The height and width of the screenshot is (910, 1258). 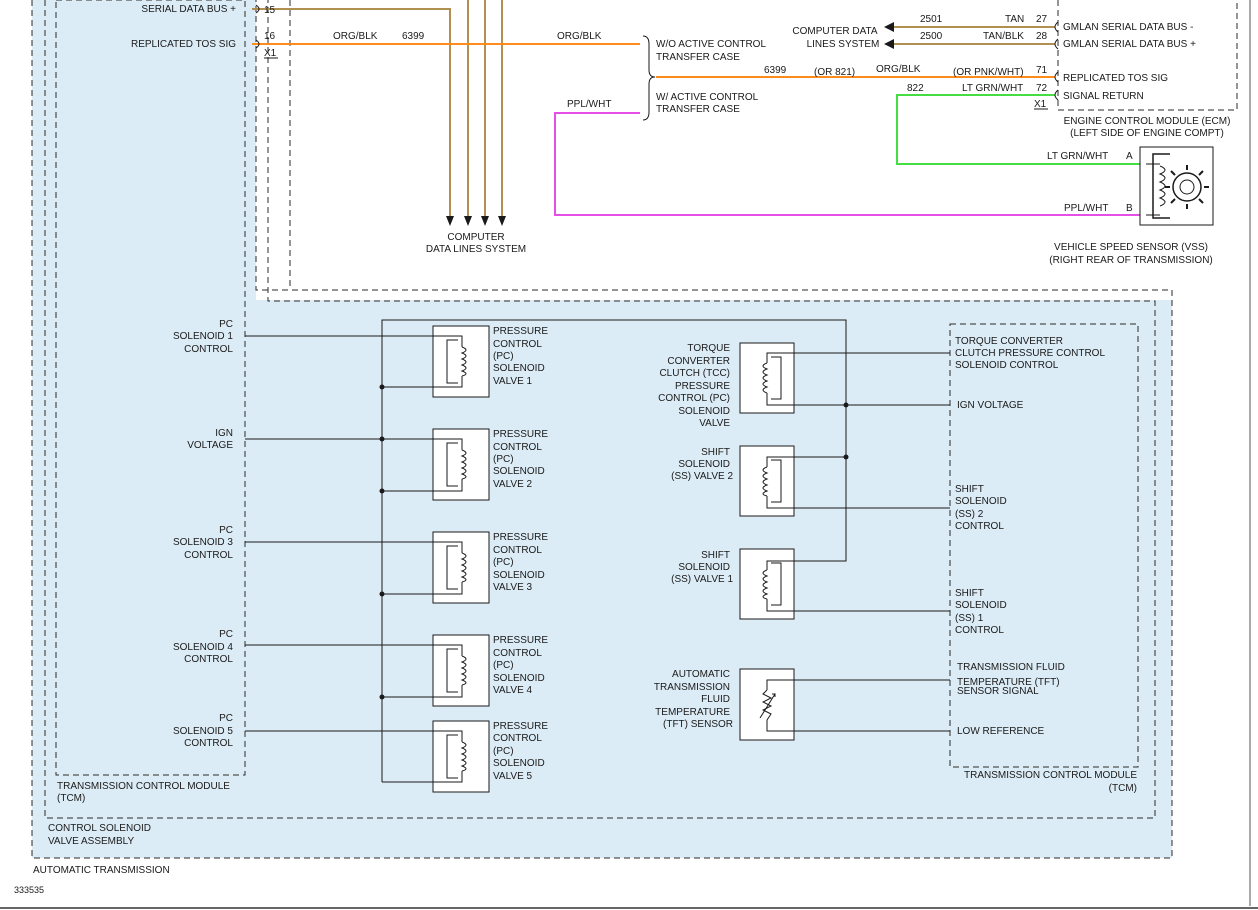 I want to click on svg-text: VALVE 1, so click(x=513, y=381).